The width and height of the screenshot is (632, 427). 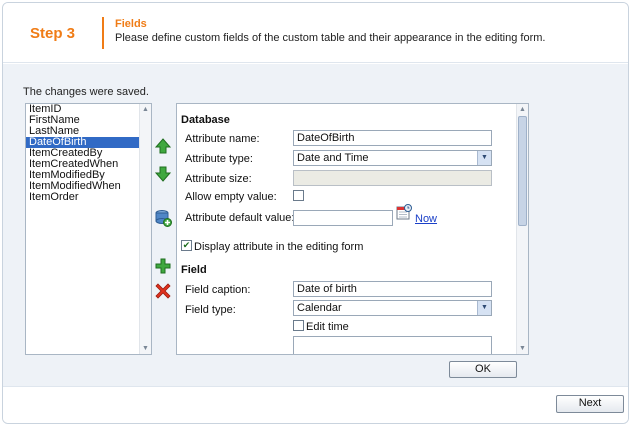 I want to click on now-link: Now, so click(x=426, y=219).